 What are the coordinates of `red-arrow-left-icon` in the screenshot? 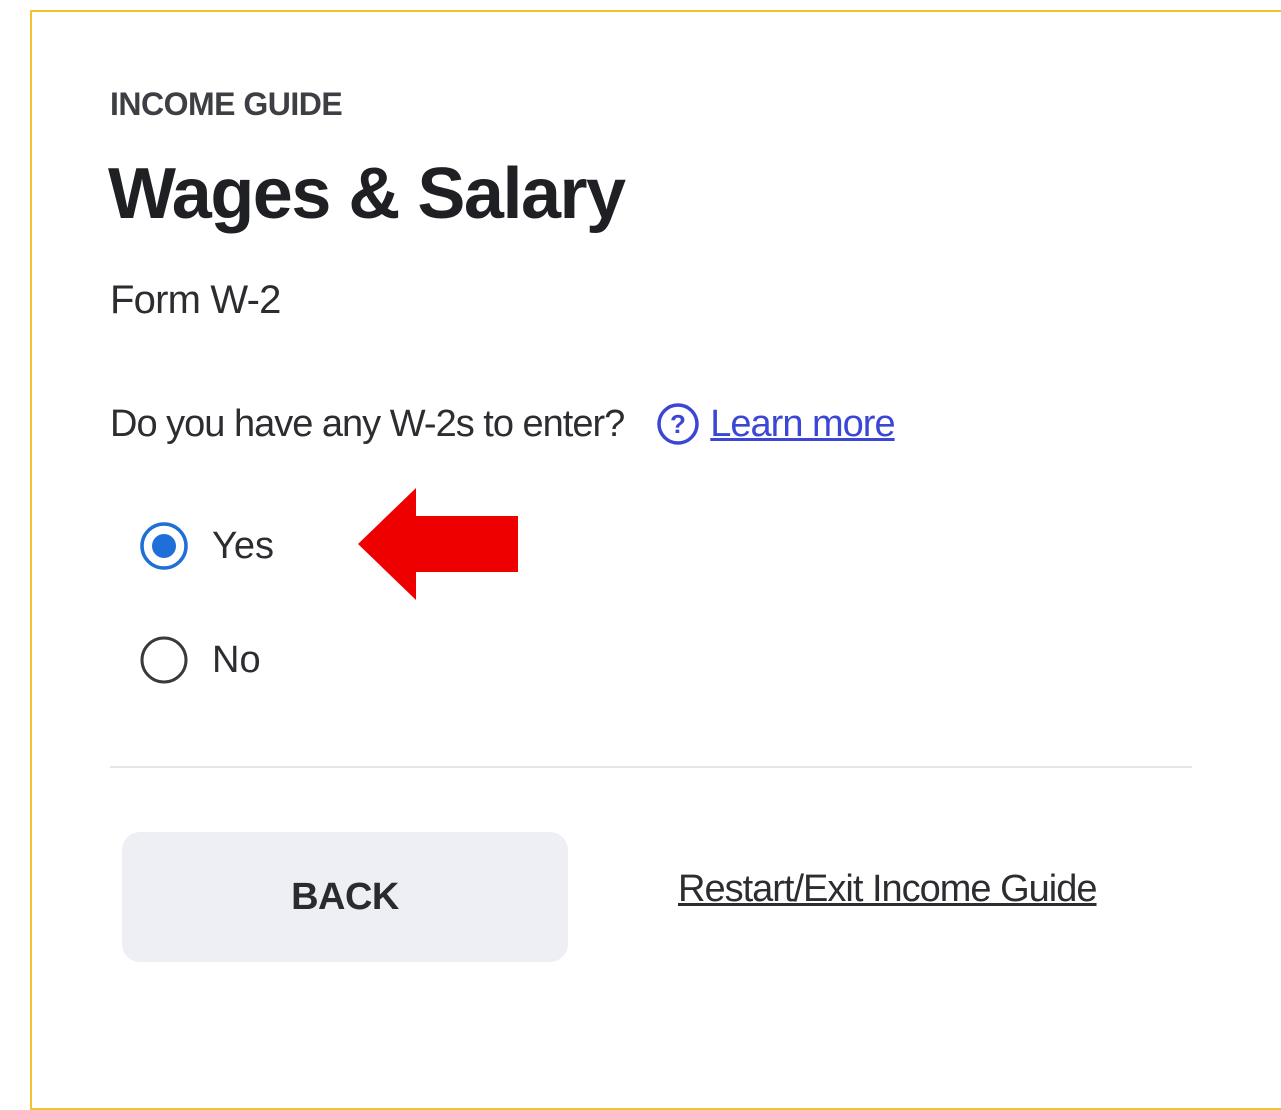 It's located at (438, 544).